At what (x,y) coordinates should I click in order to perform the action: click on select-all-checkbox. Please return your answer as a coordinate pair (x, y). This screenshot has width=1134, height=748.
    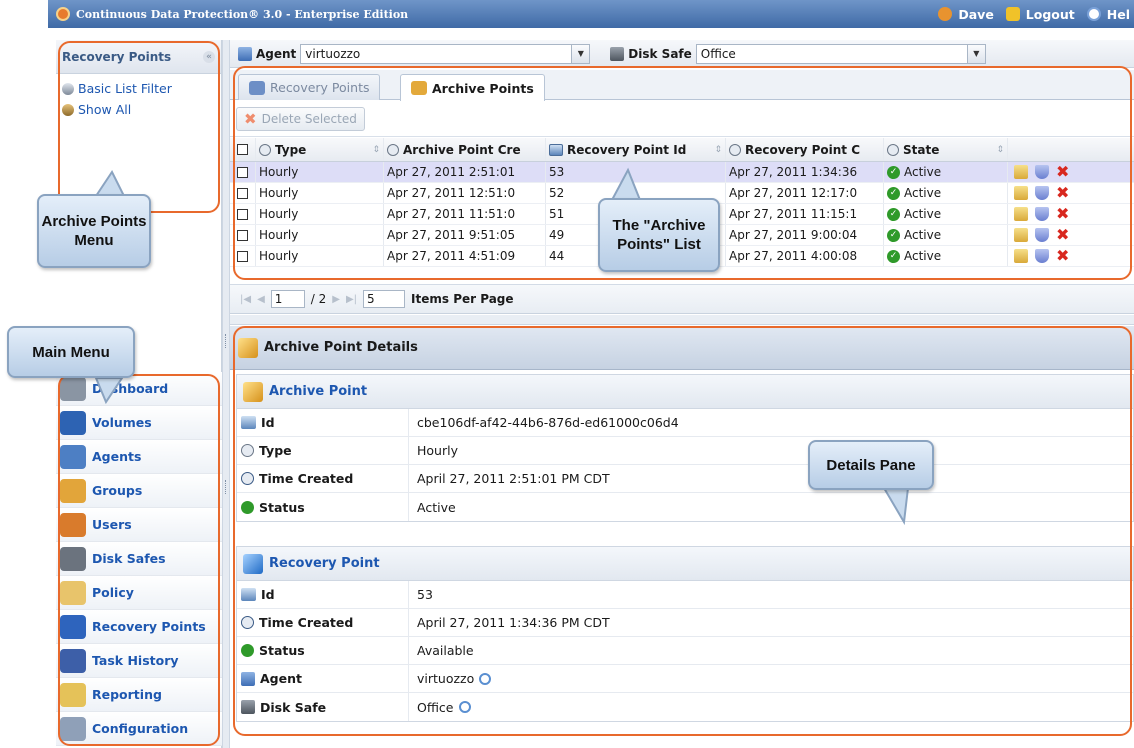
    Looking at the image, I should click on (243, 149).